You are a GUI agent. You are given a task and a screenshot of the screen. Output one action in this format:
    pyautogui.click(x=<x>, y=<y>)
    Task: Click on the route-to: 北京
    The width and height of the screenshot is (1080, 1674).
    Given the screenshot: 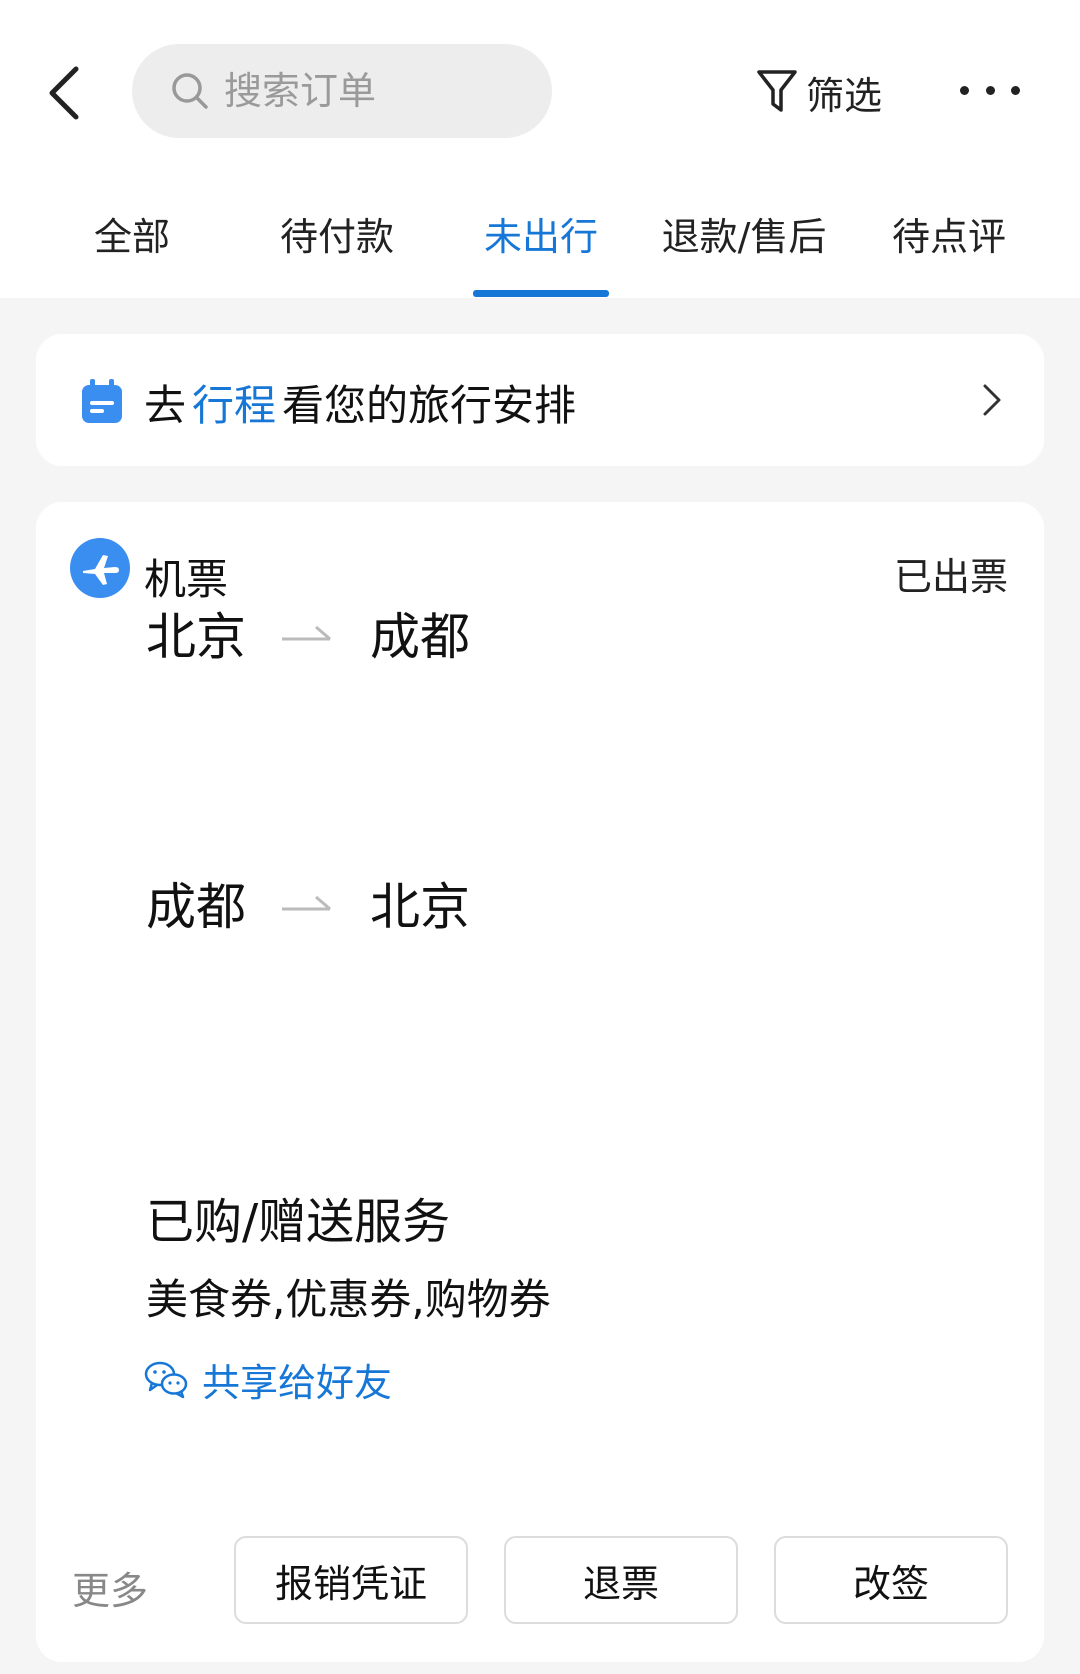 What is the action you would take?
    pyautogui.click(x=420, y=907)
    